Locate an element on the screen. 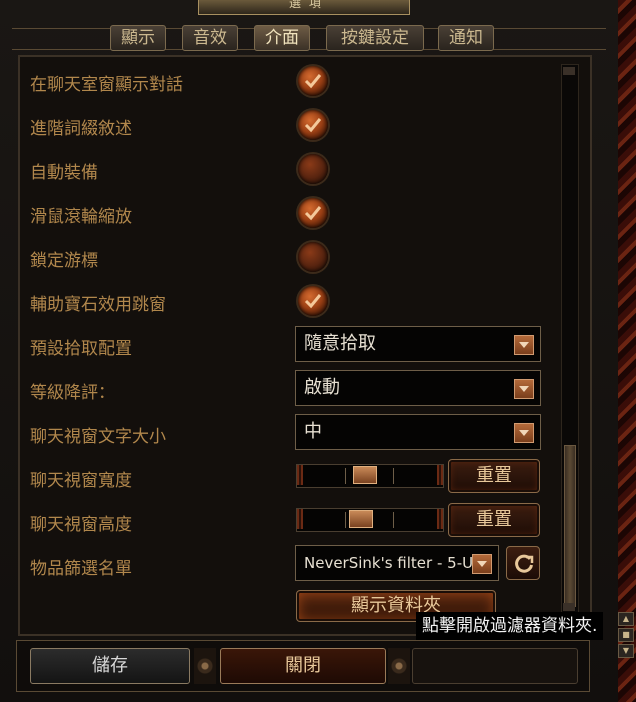 The image size is (636, 702). tab-keybindings: 按鍵設定 is located at coordinates (375, 38).